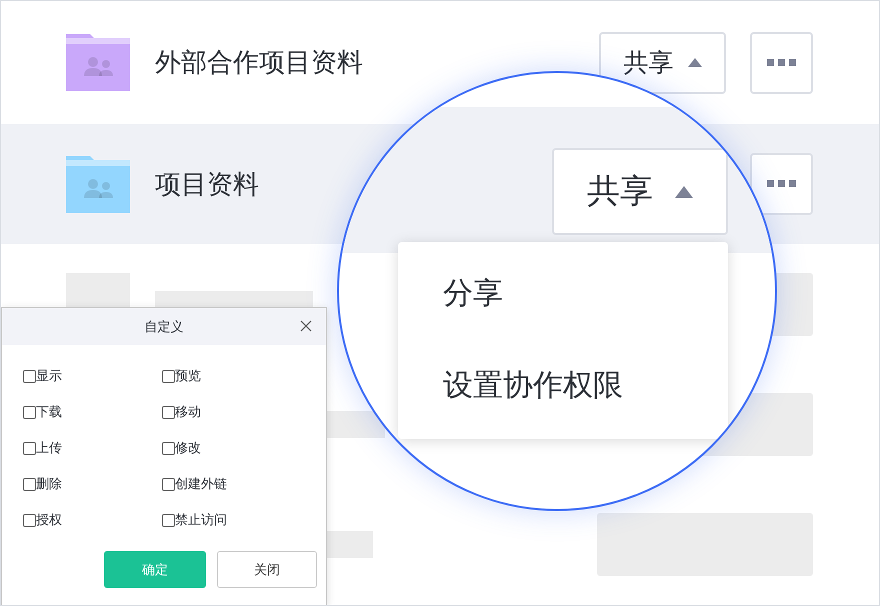 The height and width of the screenshot is (606, 880). I want to click on option-label: 预览, so click(188, 376).